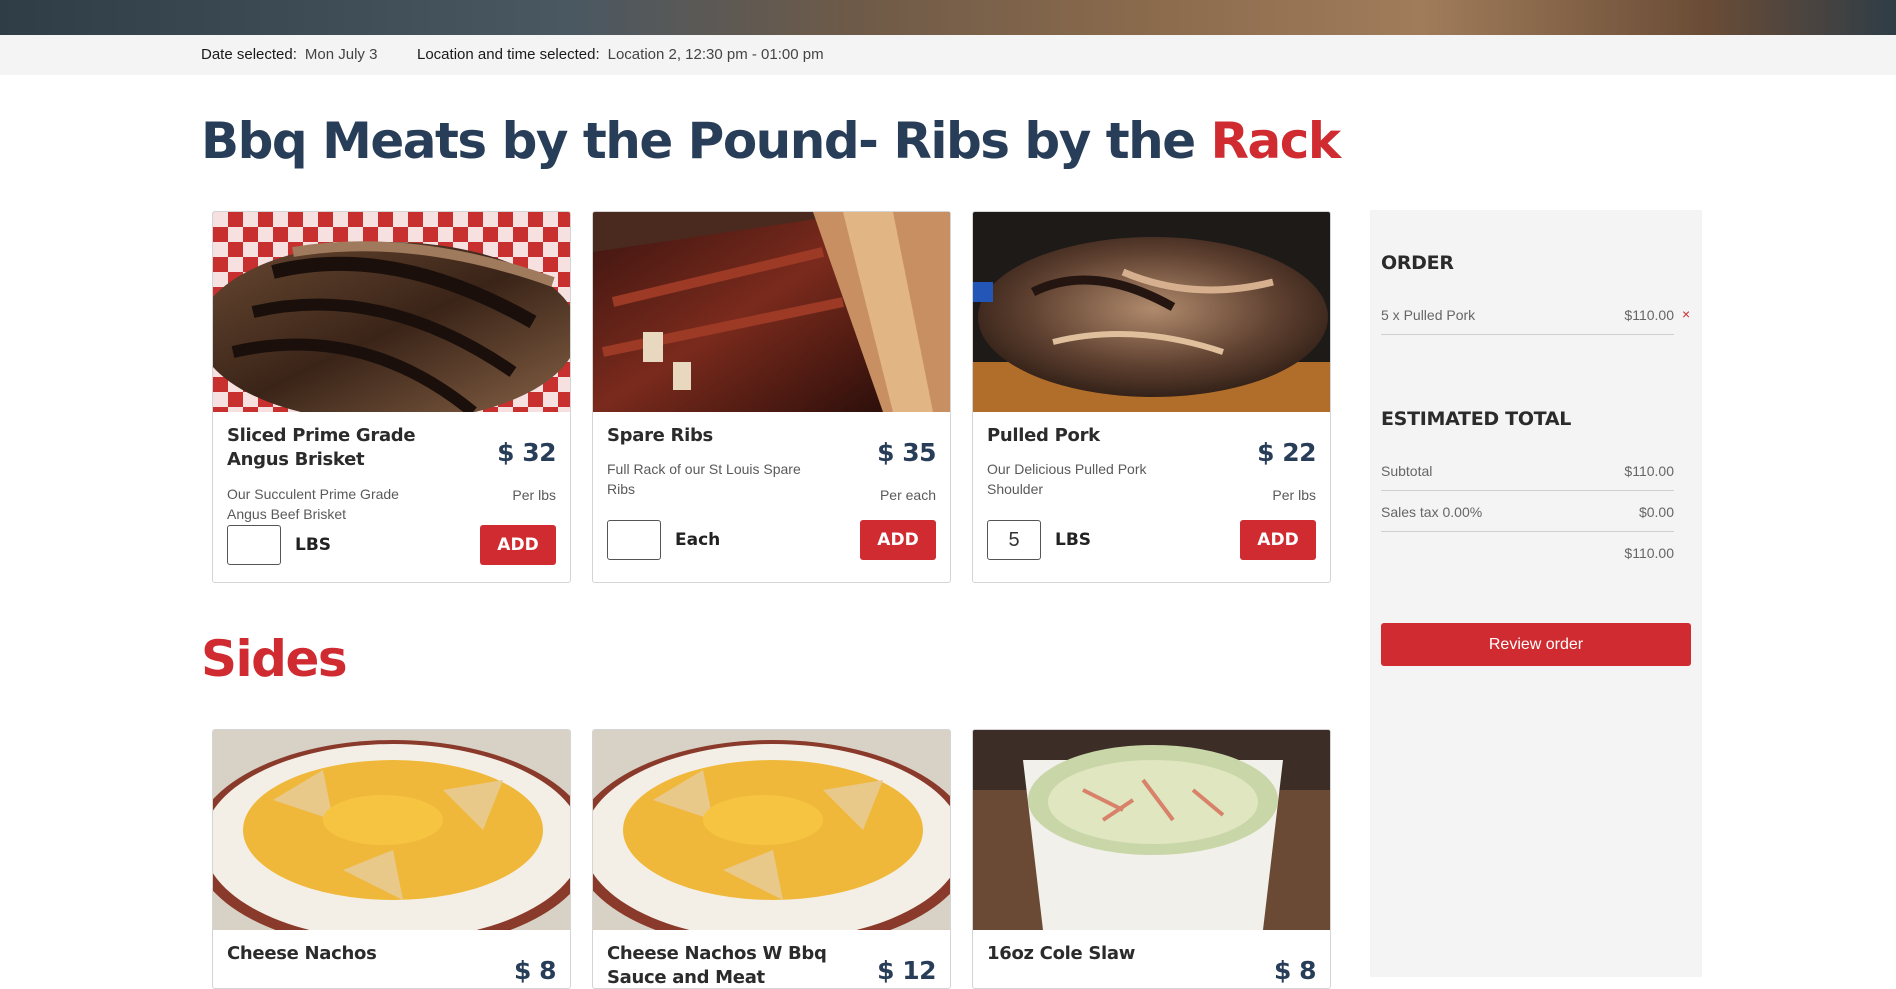  I want to click on hero-banner-image, so click(948, 17).